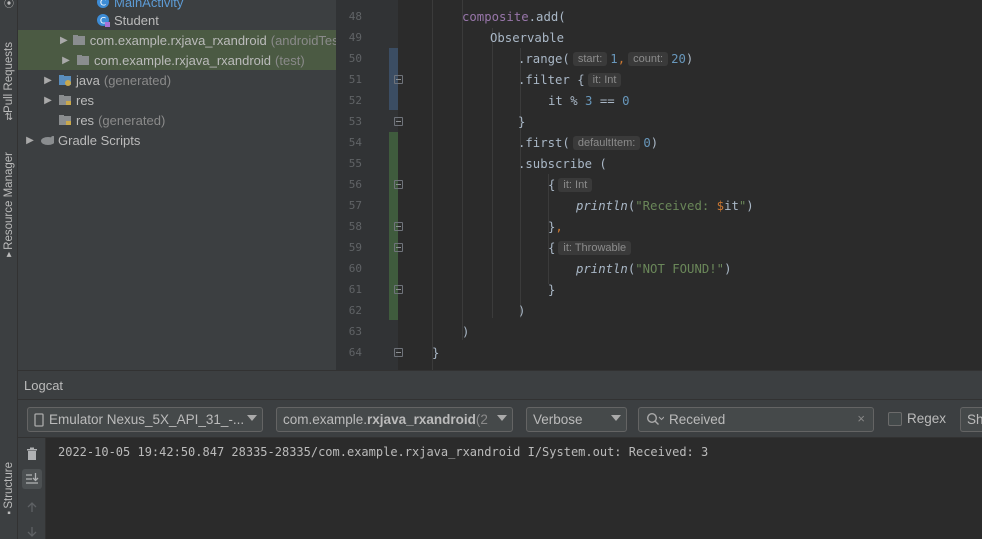 The height and width of the screenshot is (539, 982). What do you see at coordinates (65, 80) in the screenshot?
I see `generated-folder-icon` at bounding box center [65, 80].